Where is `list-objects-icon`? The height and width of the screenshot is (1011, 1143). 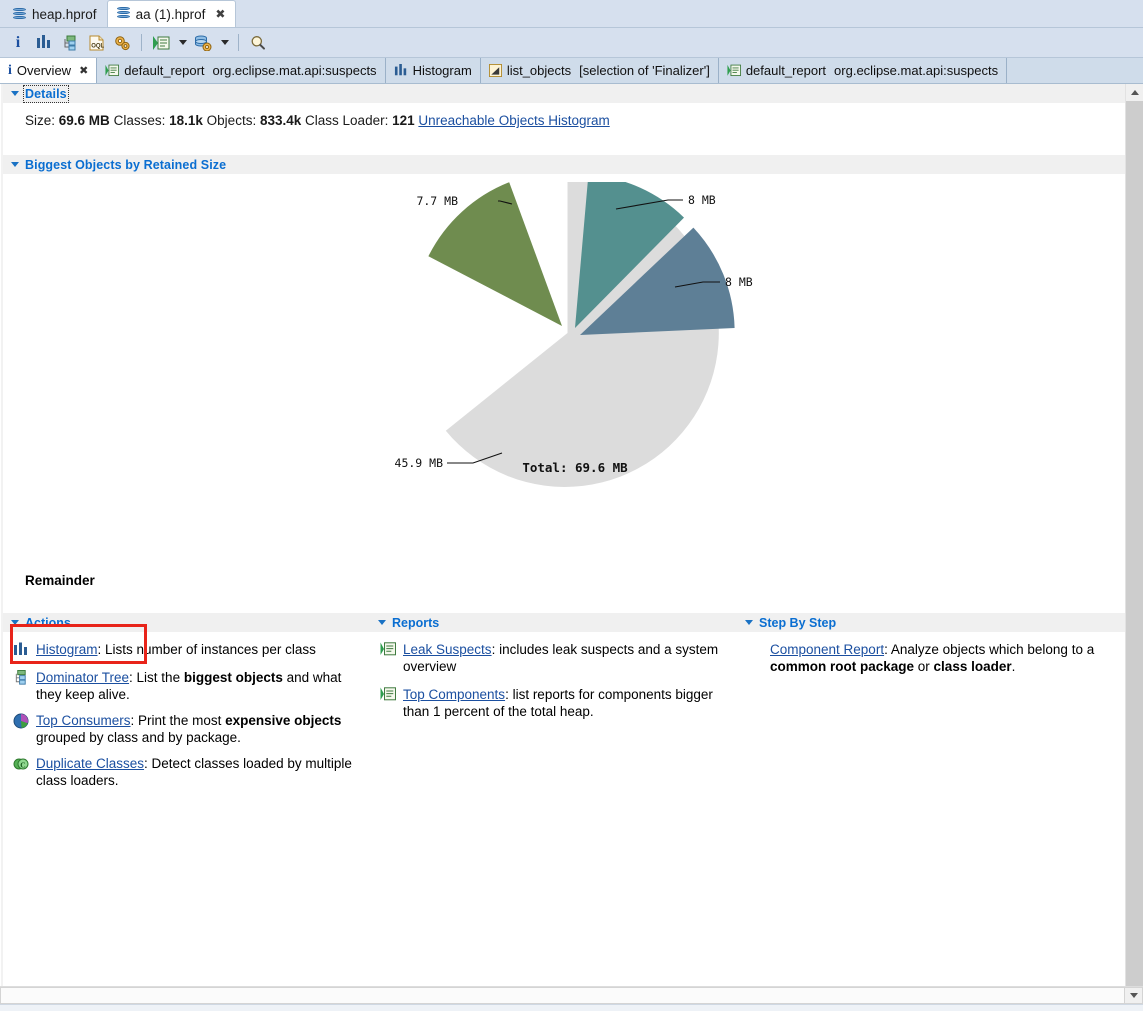
list-objects-icon is located at coordinates (495, 70).